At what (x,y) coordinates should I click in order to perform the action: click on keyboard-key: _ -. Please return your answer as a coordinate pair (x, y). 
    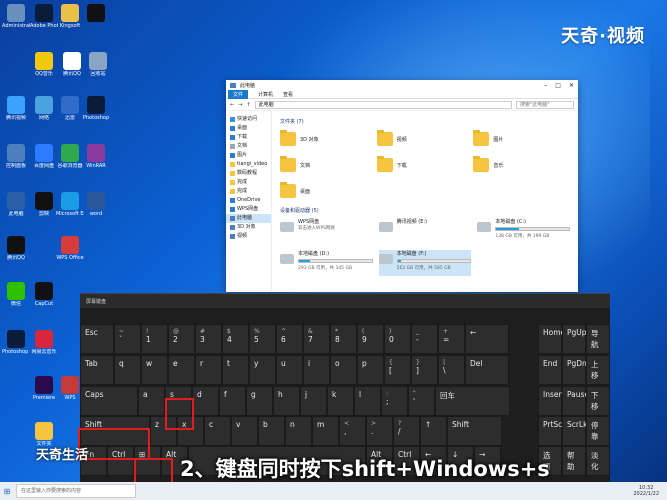
    Looking at the image, I should click on (424, 339).